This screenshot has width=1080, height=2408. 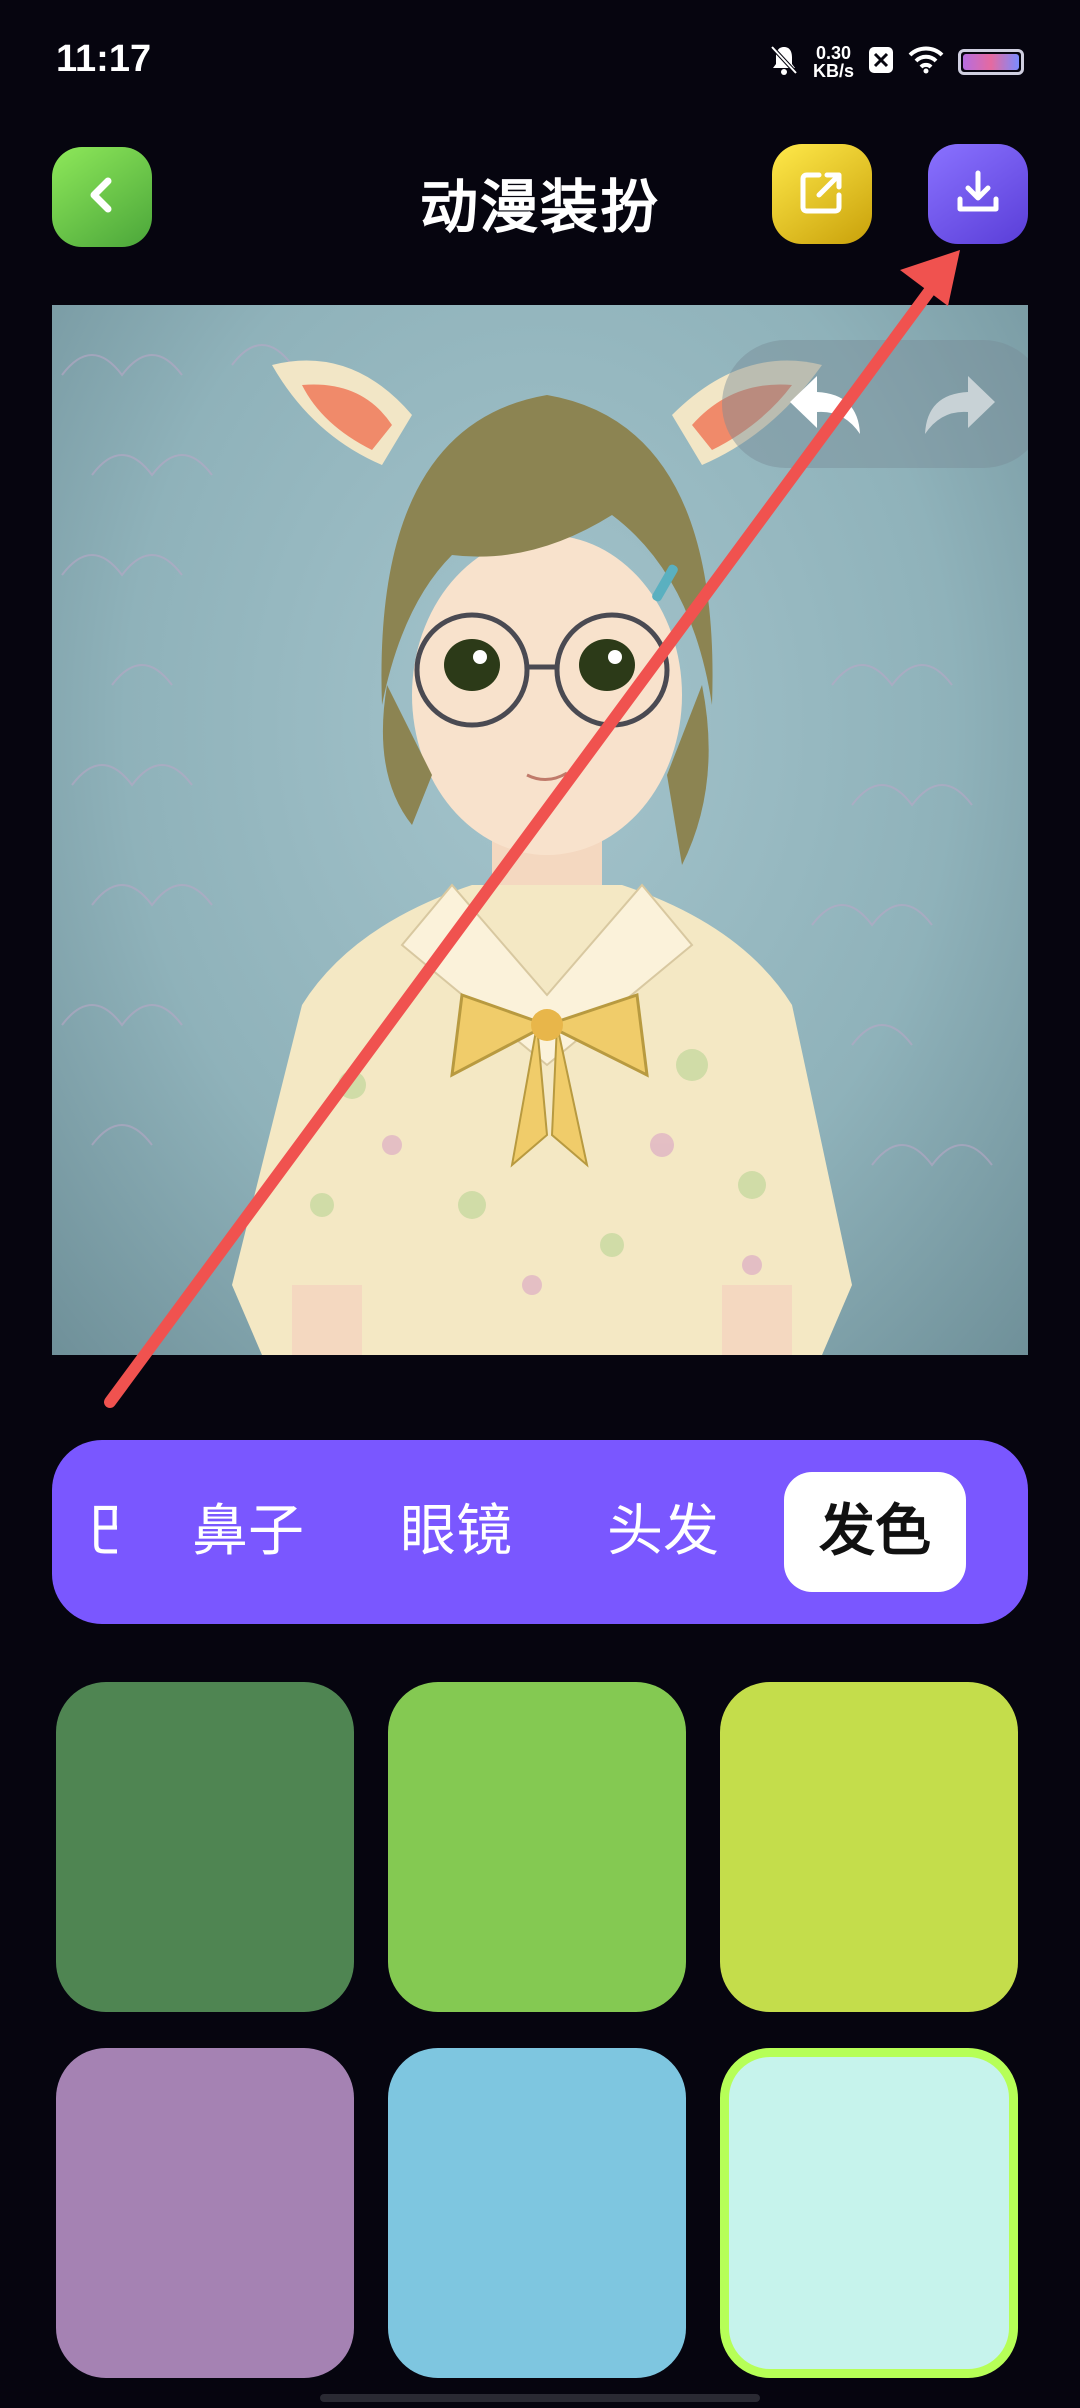 I want to click on gesture-bar, so click(x=540, y=2398).